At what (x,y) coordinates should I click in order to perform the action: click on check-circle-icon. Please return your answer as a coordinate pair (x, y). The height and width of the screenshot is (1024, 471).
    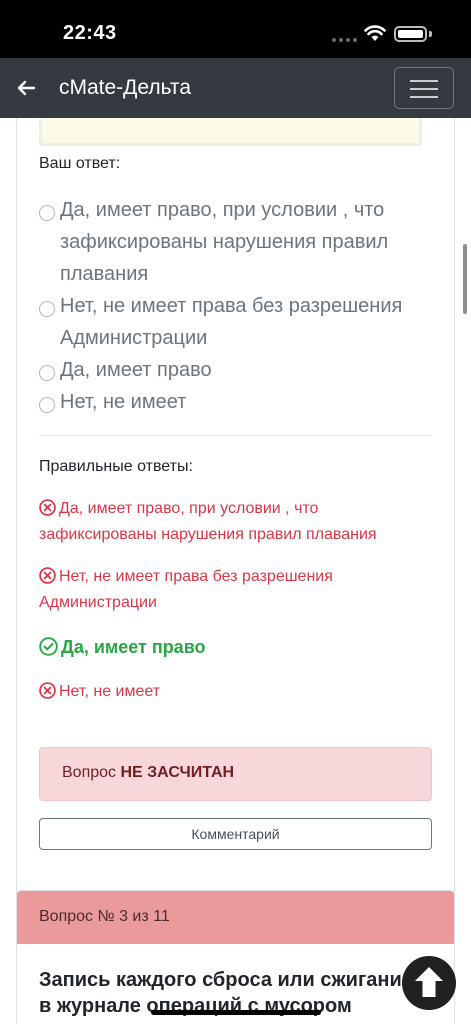
    Looking at the image, I should click on (48, 646).